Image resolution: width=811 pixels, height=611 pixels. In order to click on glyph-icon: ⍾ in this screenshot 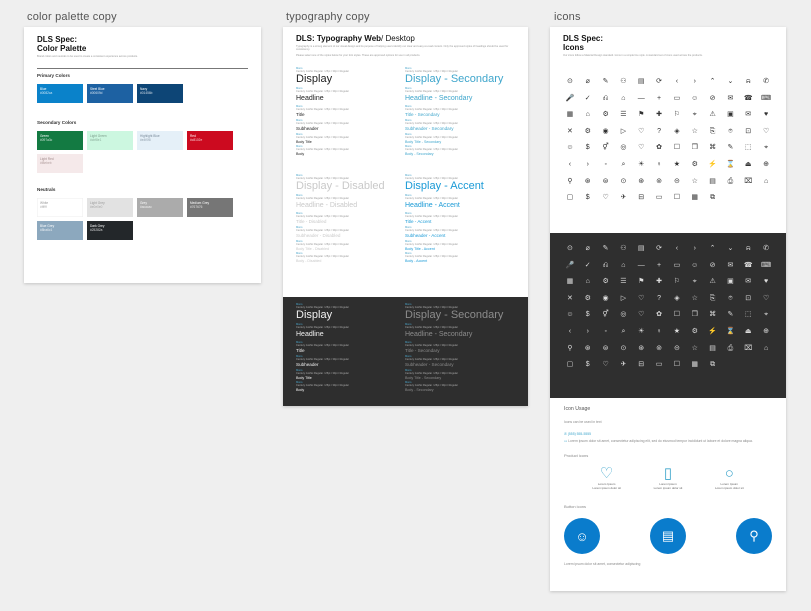, I will do `click(748, 81)`.